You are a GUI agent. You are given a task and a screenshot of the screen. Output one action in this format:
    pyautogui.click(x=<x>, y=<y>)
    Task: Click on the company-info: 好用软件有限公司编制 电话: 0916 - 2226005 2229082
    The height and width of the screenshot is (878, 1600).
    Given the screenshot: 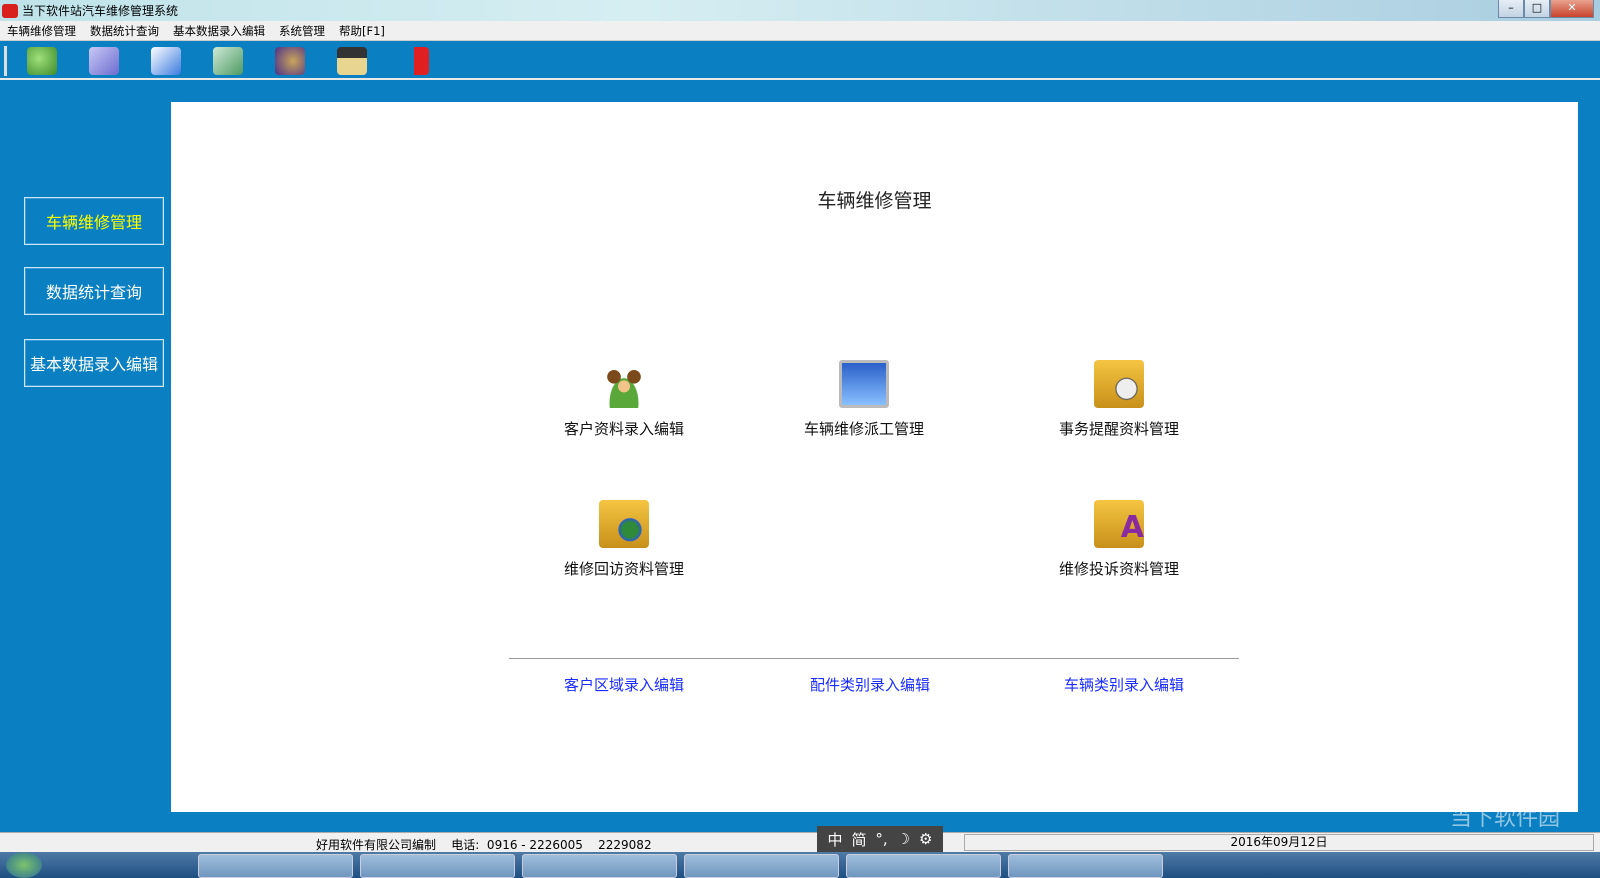 What is the action you would take?
    pyautogui.click(x=484, y=845)
    